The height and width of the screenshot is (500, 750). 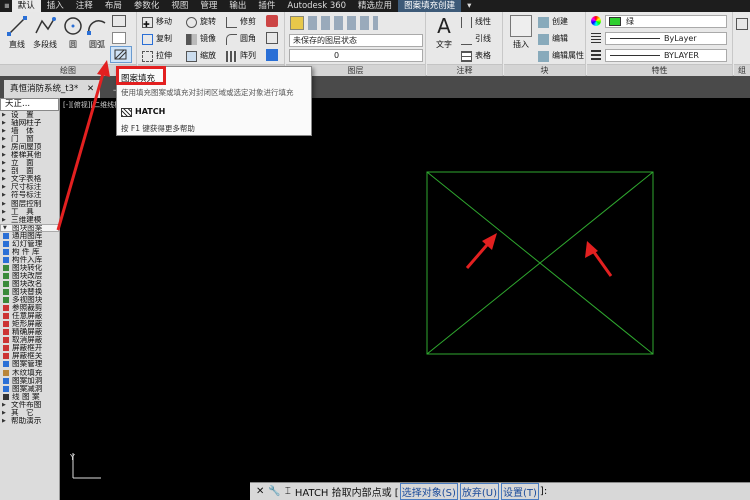 What do you see at coordinates (297, 23) in the screenshot?
I see `layer-properties-icon` at bounding box center [297, 23].